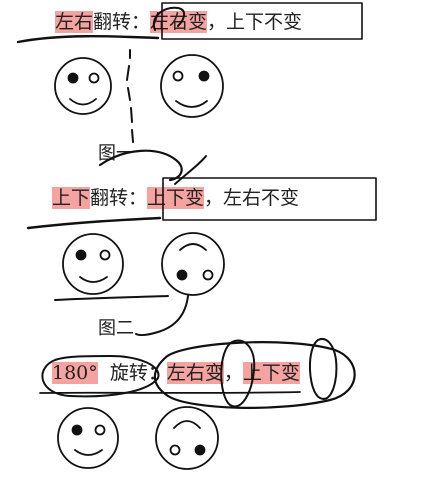 This screenshot has width=434, height=487. What do you see at coordinates (193, 264) in the screenshot?
I see `smiley-2b` at bounding box center [193, 264].